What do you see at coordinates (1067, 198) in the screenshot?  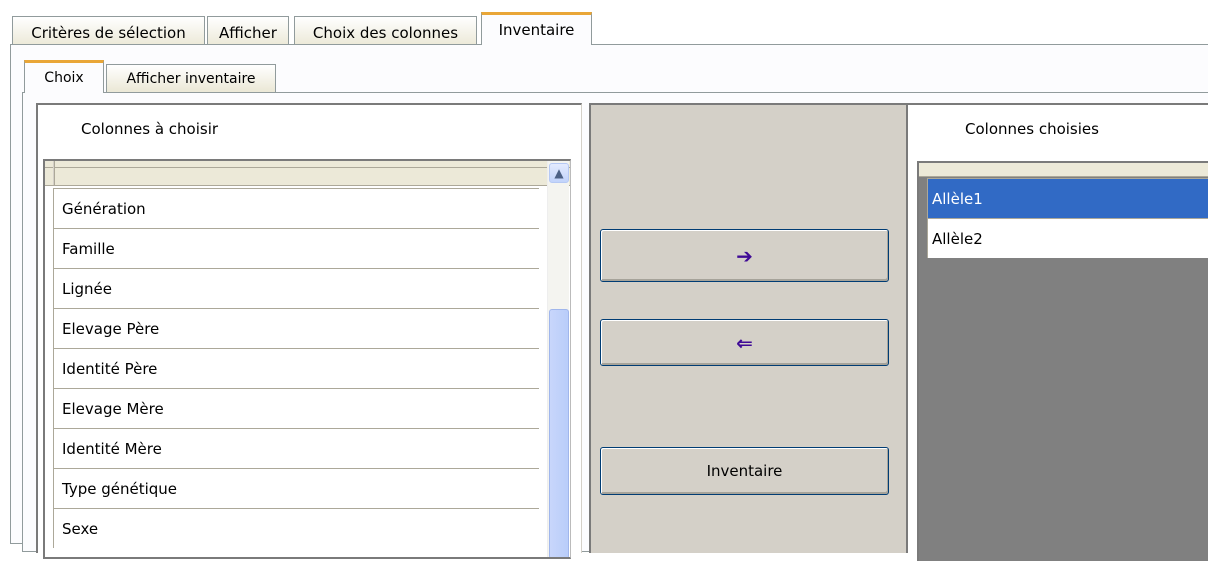 I see `list-item-selected: Allèle1` at bounding box center [1067, 198].